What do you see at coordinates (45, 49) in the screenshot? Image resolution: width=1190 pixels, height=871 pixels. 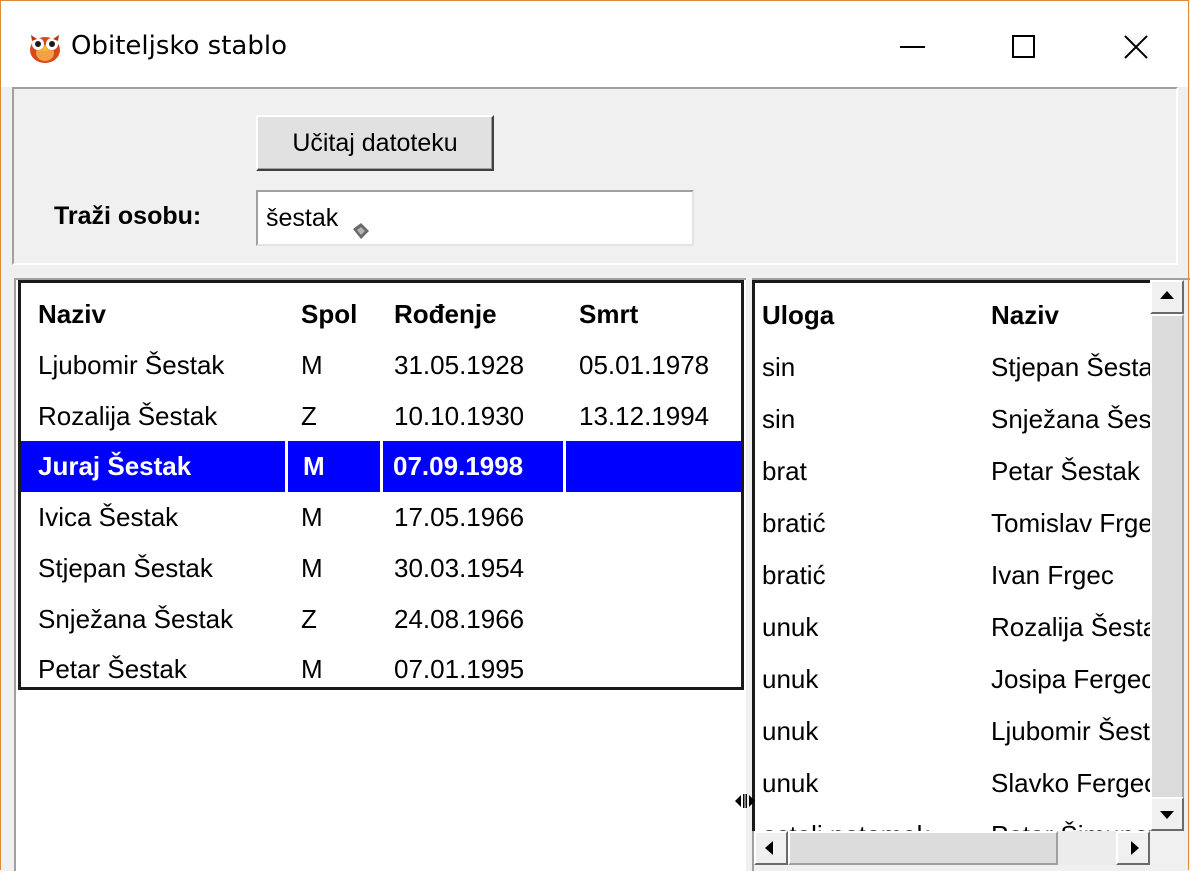 I see `owl-icon` at bounding box center [45, 49].